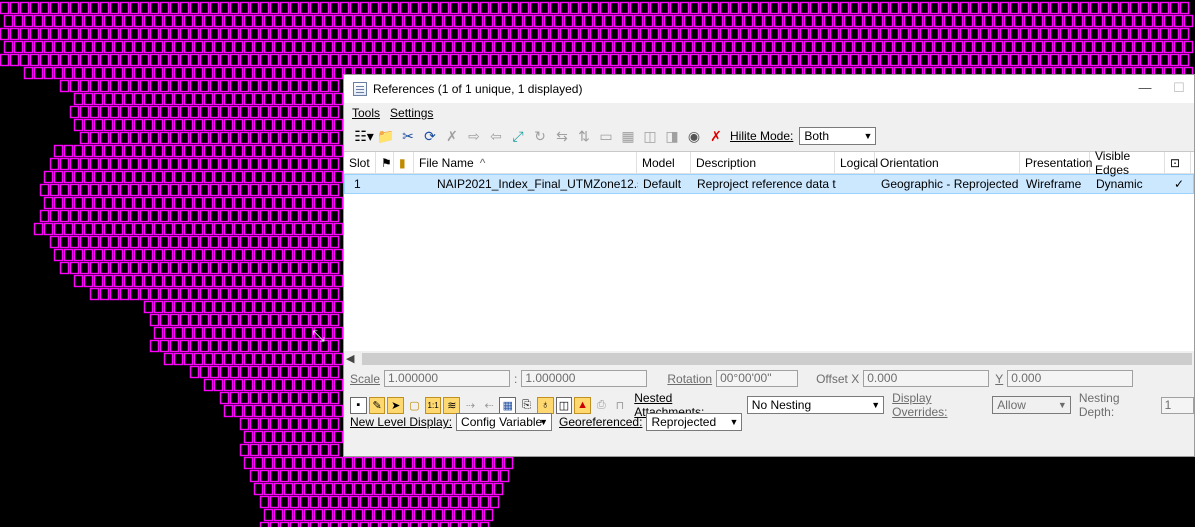 The width and height of the screenshot is (1195, 527). What do you see at coordinates (1177, 405) in the screenshot?
I see `nesting-depth-field: 1` at bounding box center [1177, 405].